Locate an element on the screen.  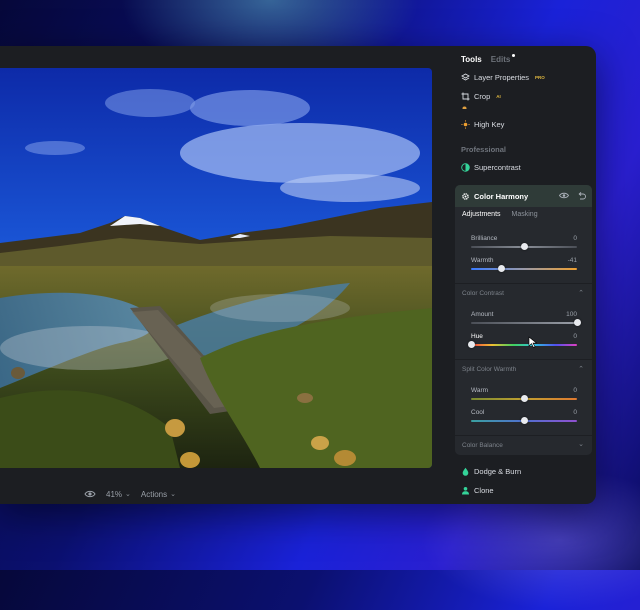
card-title-text: Color Harmony is located at coordinates (501, 196).